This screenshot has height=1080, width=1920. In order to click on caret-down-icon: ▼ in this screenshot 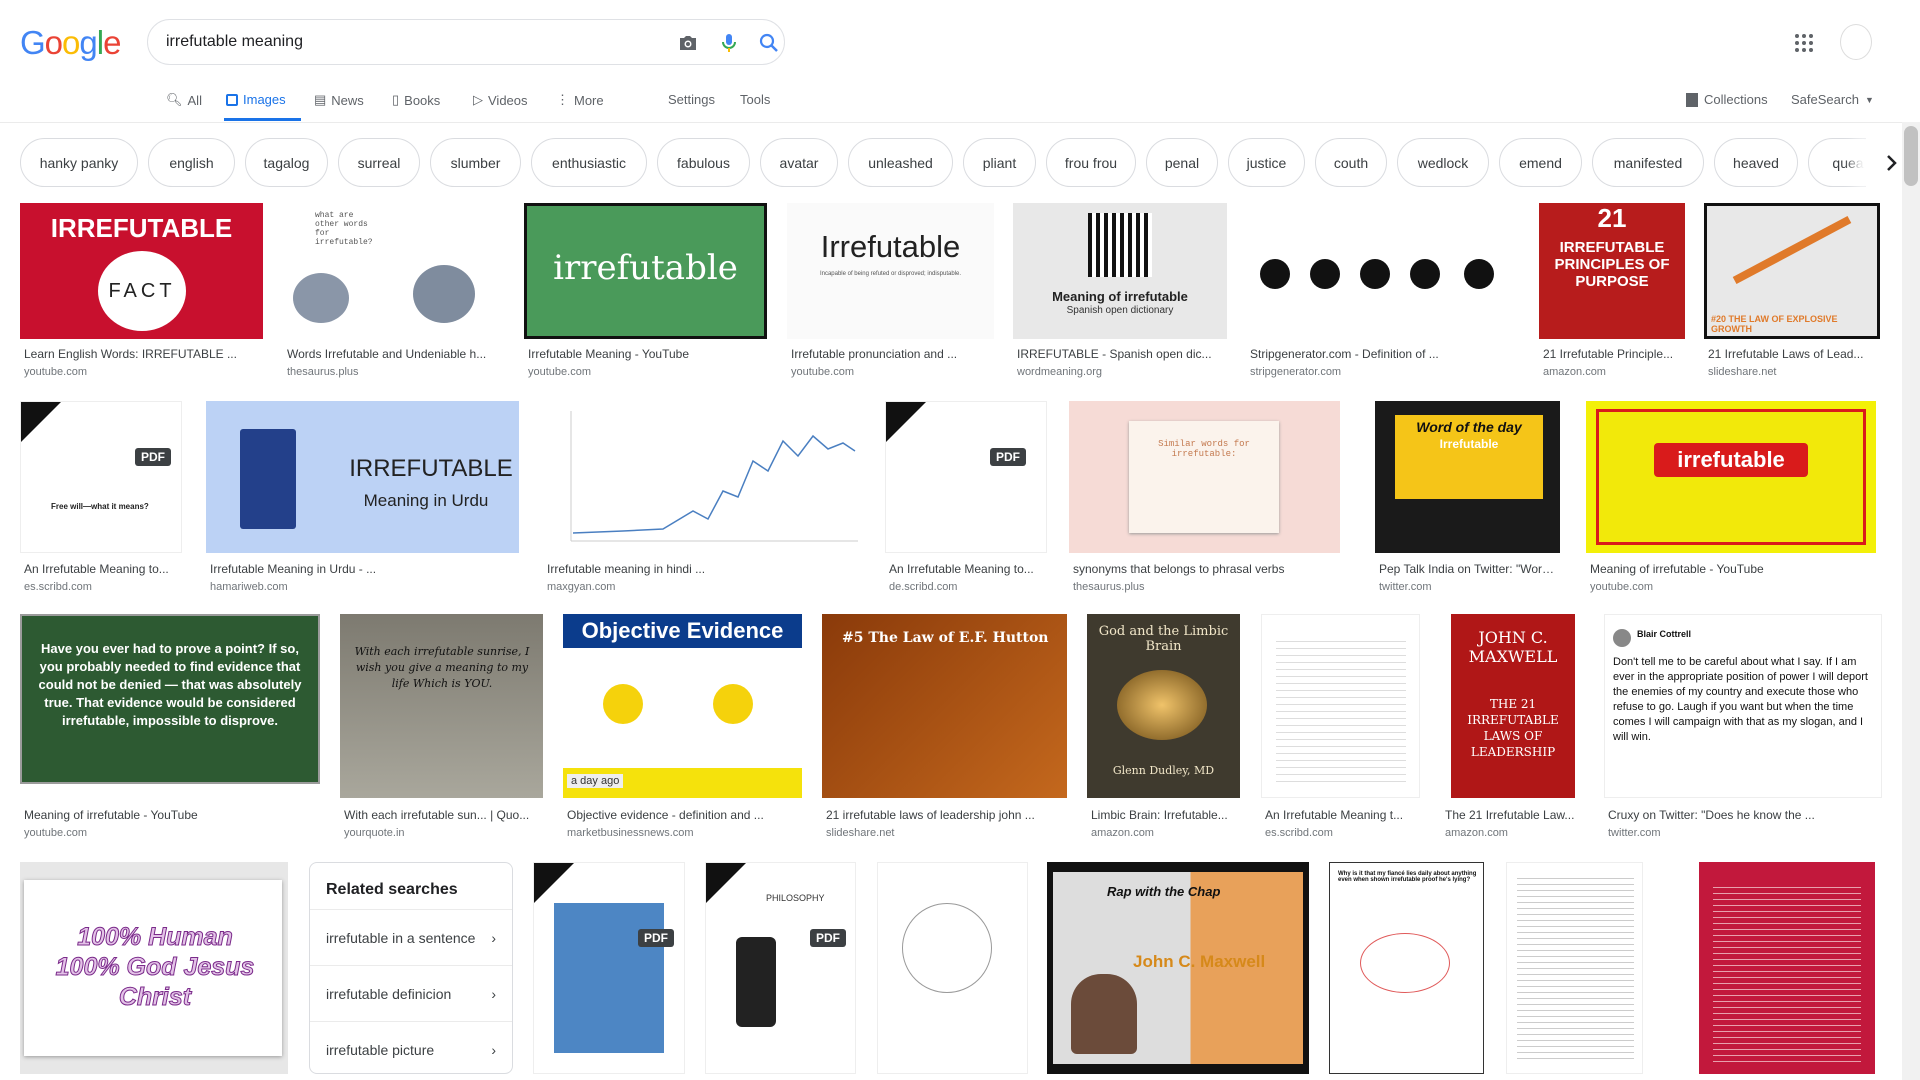, I will do `click(1869, 99)`.